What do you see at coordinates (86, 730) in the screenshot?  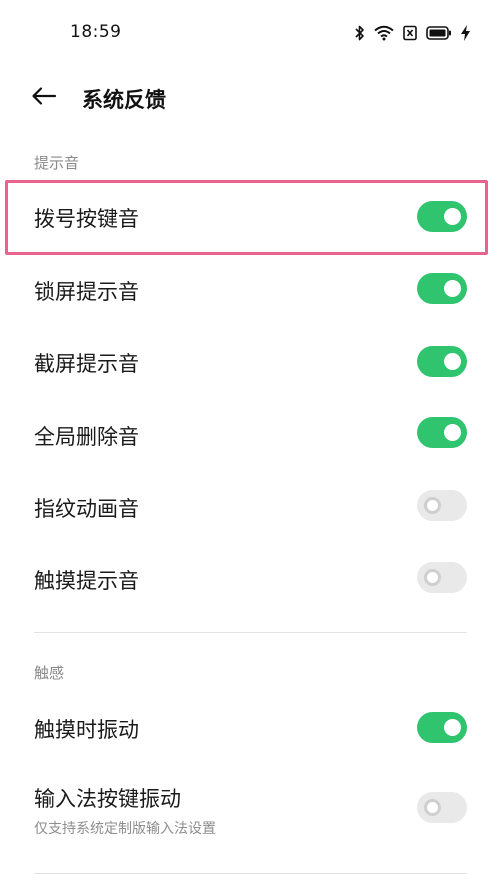 I see `setting-label: 触摸时振动` at bounding box center [86, 730].